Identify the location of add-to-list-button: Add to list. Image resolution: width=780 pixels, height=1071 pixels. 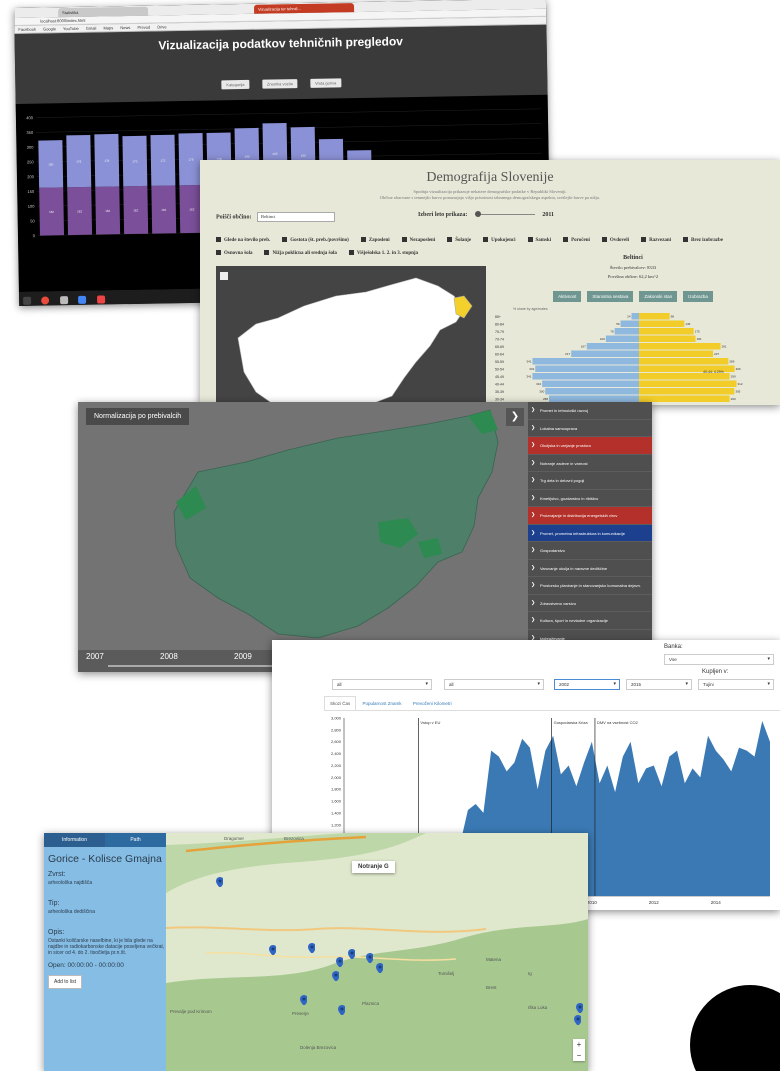
(65, 982).